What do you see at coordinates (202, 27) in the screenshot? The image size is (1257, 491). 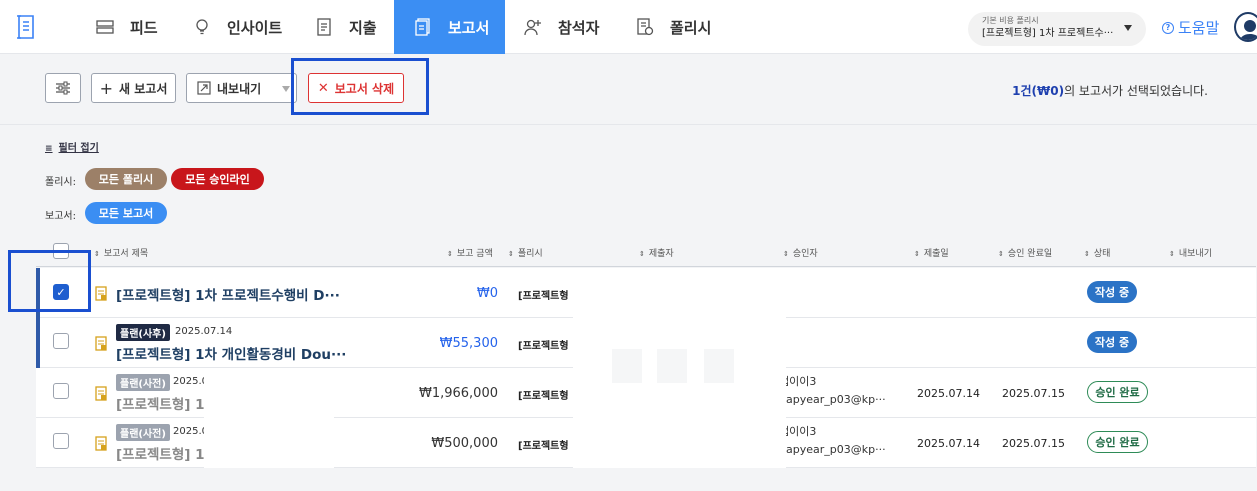 I see `bulb-icon` at bounding box center [202, 27].